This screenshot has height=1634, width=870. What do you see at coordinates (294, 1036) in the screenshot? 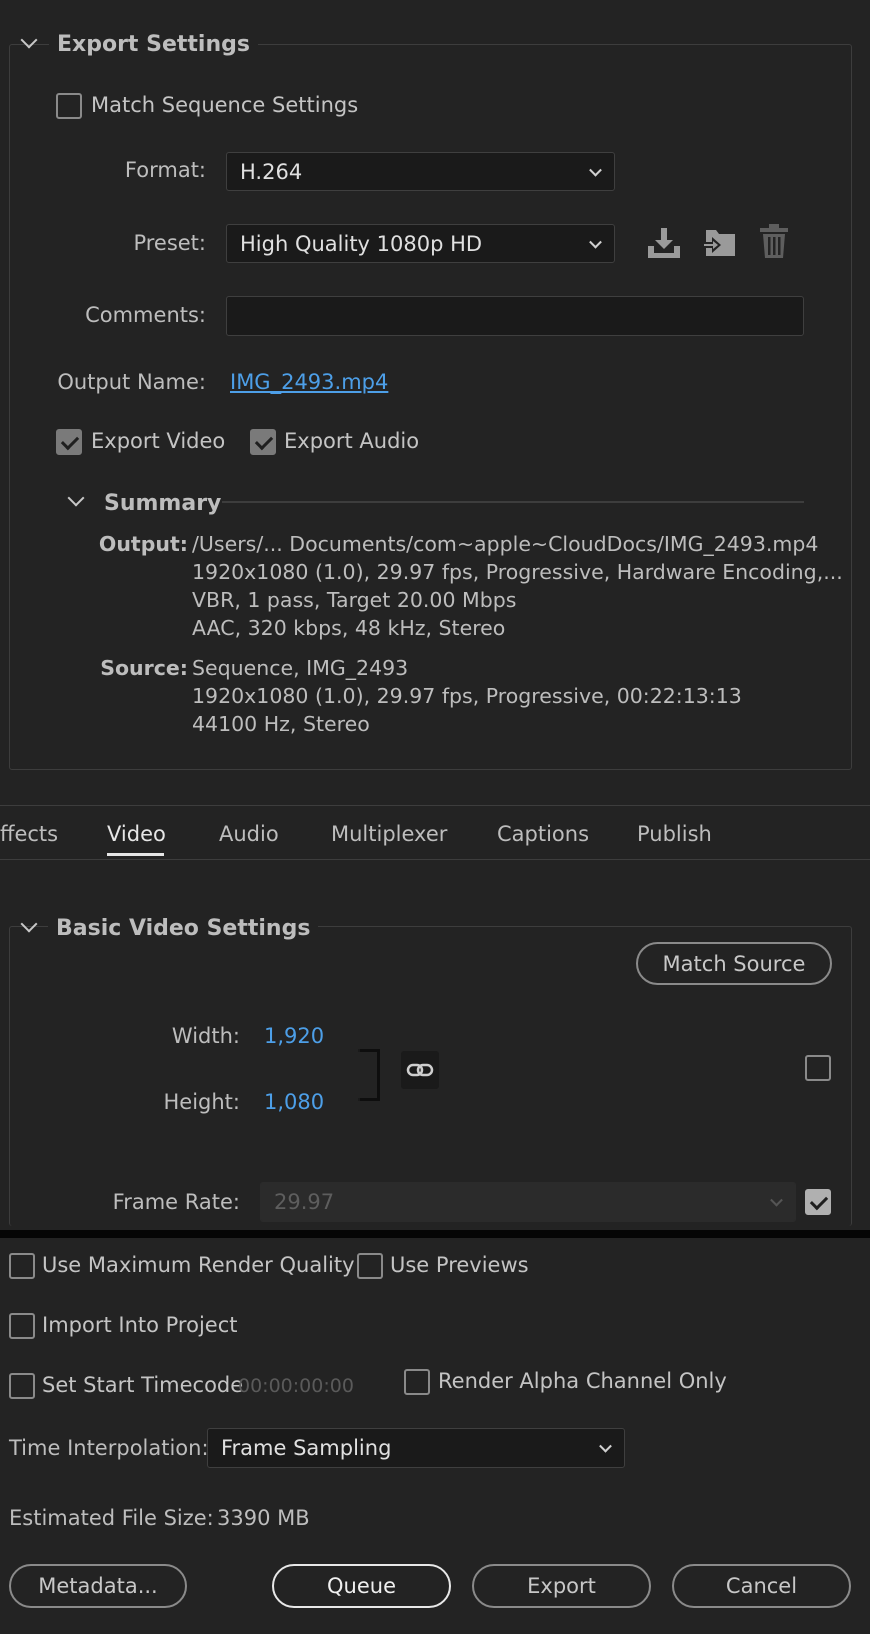
I see `width-value: 1,920` at bounding box center [294, 1036].